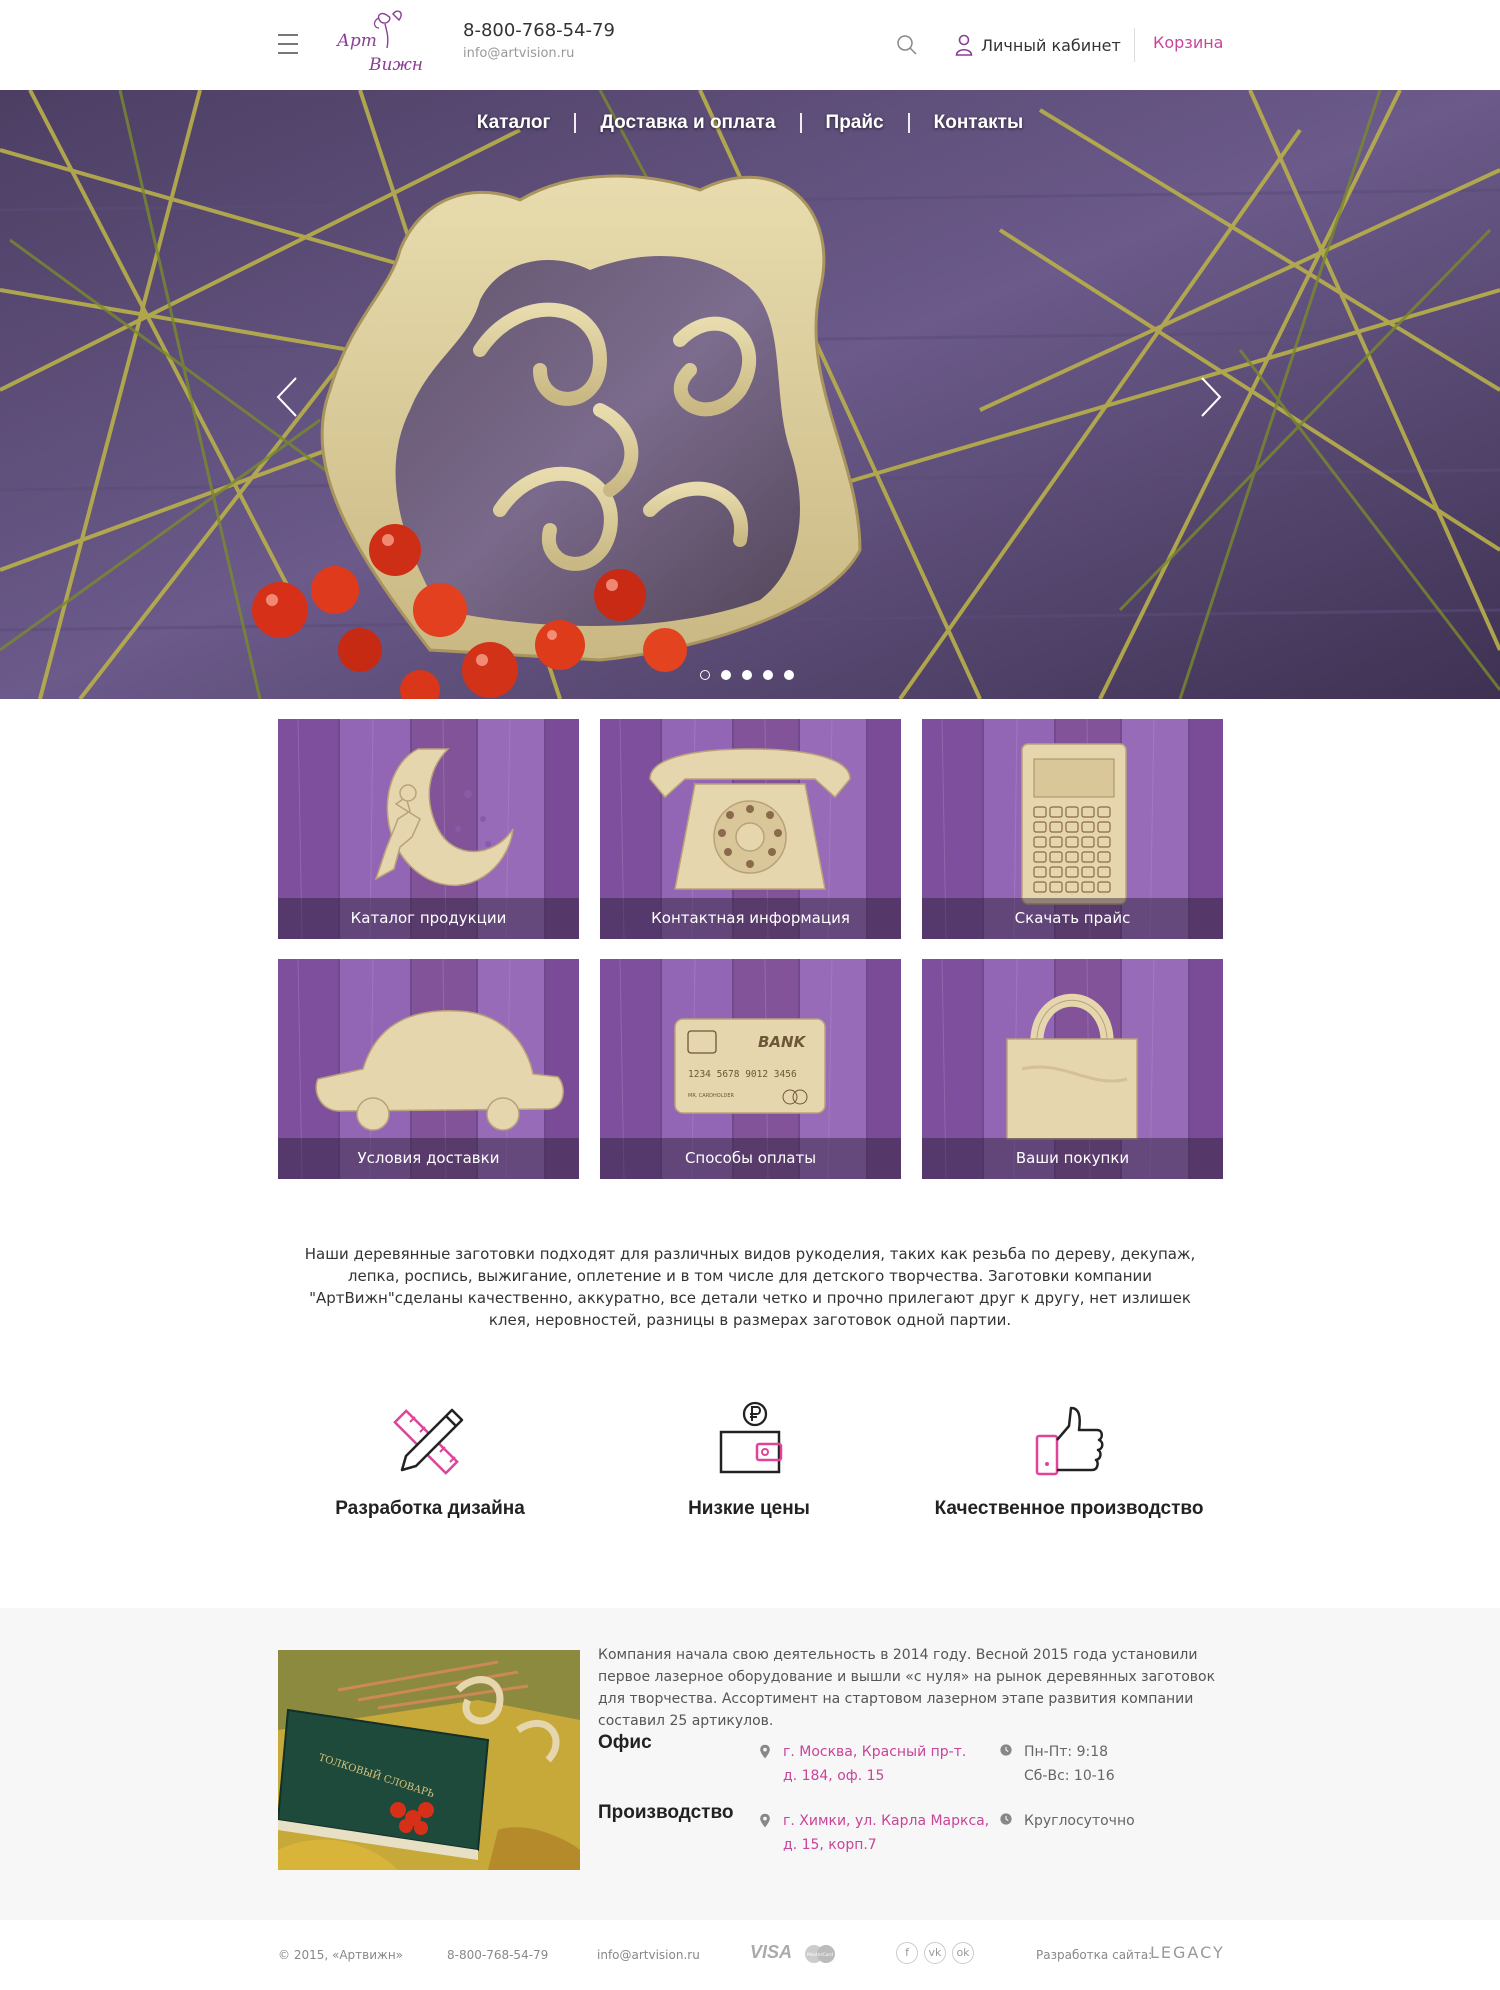 This screenshot has width=1500, height=1990. Describe the element at coordinates (539, 30) in the screenshot. I see `header-phone: 8-800-768-54-79` at that location.